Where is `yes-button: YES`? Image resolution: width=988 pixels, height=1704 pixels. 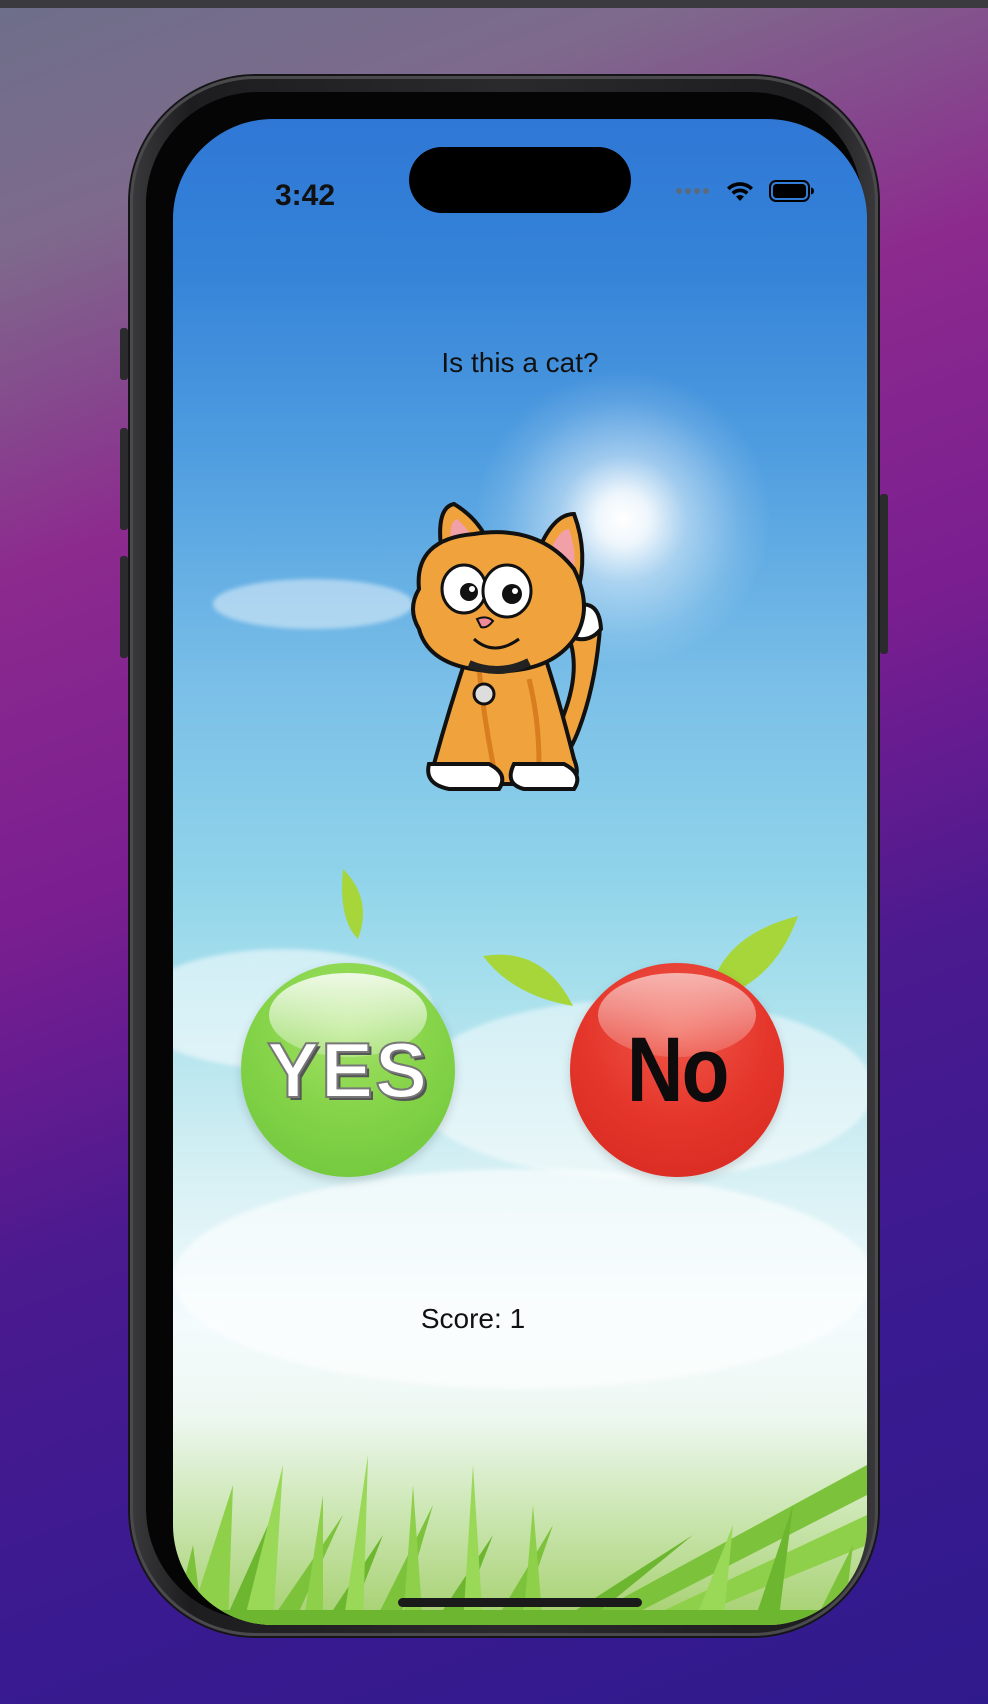 yes-button: YES is located at coordinates (348, 1070).